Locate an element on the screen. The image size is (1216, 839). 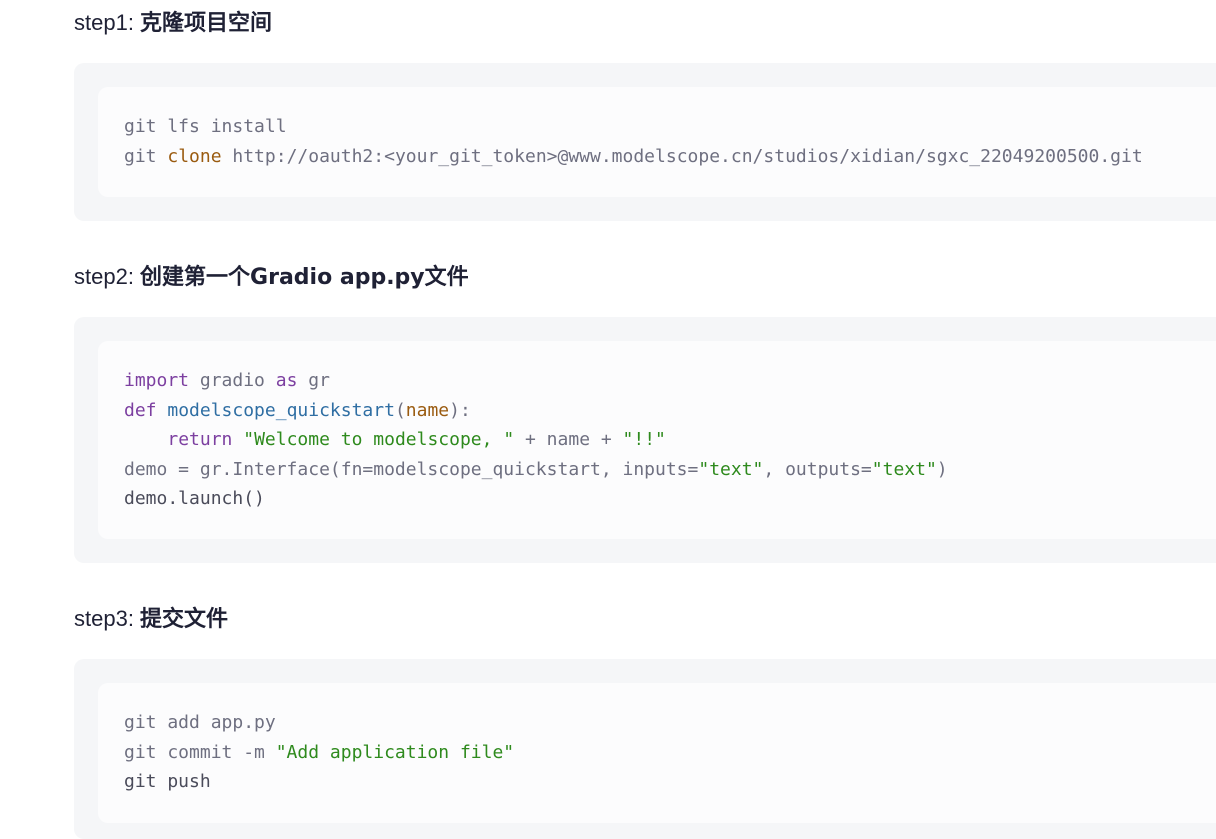
code-token: clone is located at coordinates (194, 156).